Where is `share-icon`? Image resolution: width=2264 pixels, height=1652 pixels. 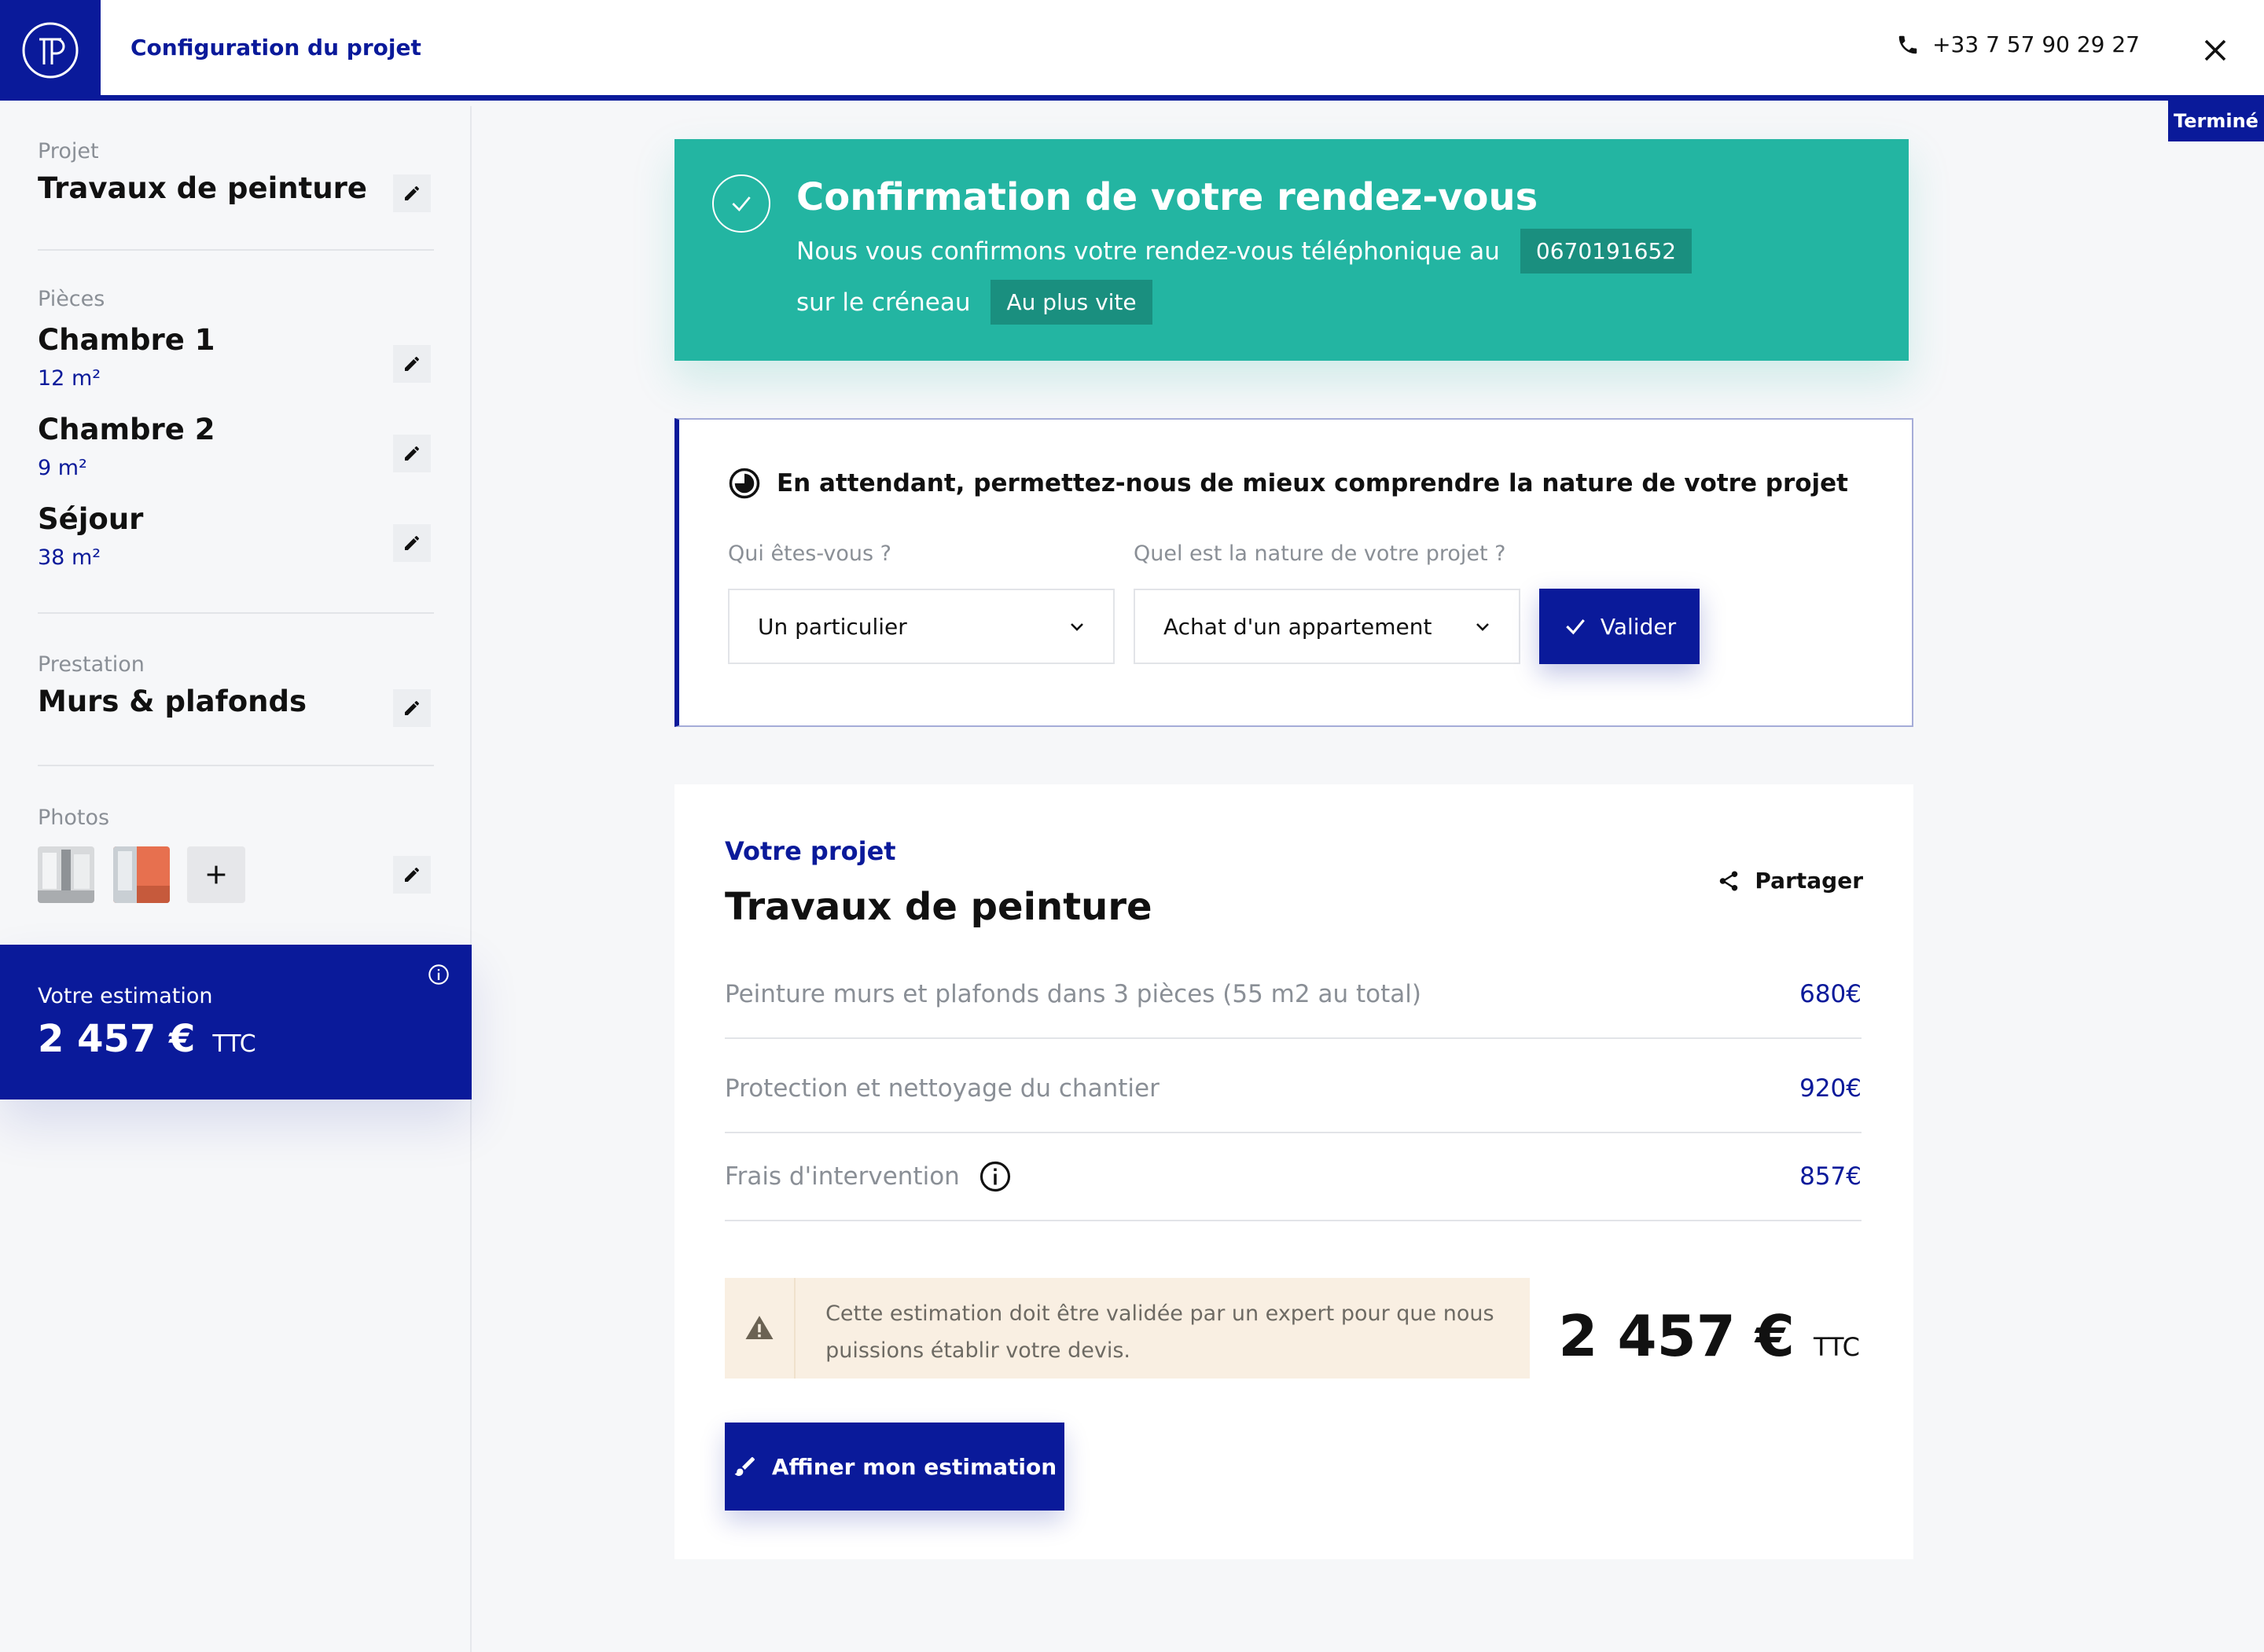 share-icon is located at coordinates (1729, 881).